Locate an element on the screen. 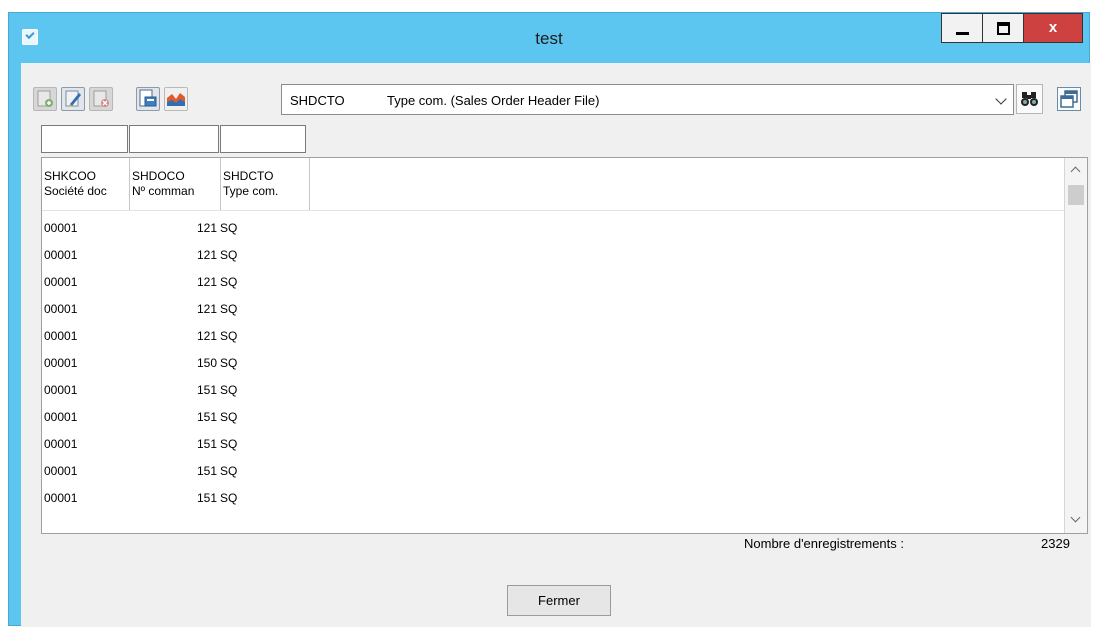 This screenshot has width=1093, height=627. column-label: Société doc is located at coordinates (75, 191).